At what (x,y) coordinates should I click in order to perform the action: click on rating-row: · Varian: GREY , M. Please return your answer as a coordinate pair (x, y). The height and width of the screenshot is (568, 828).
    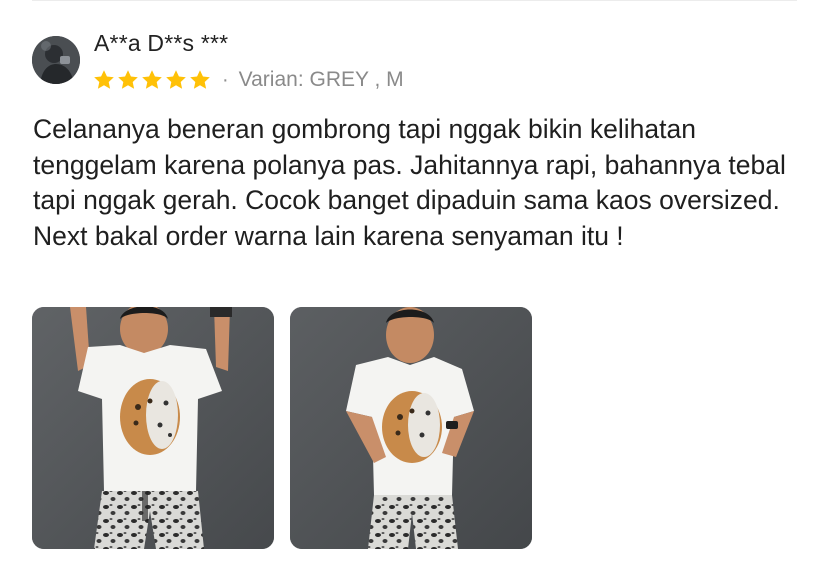
    Looking at the image, I should click on (248, 80).